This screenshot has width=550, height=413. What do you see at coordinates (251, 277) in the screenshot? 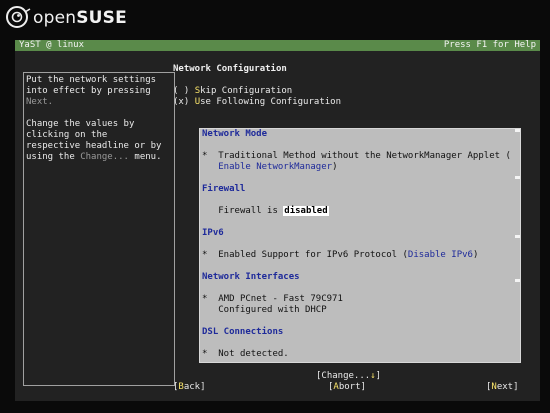
I see `section-network-interfaces: Network Interfaces` at bounding box center [251, 277].